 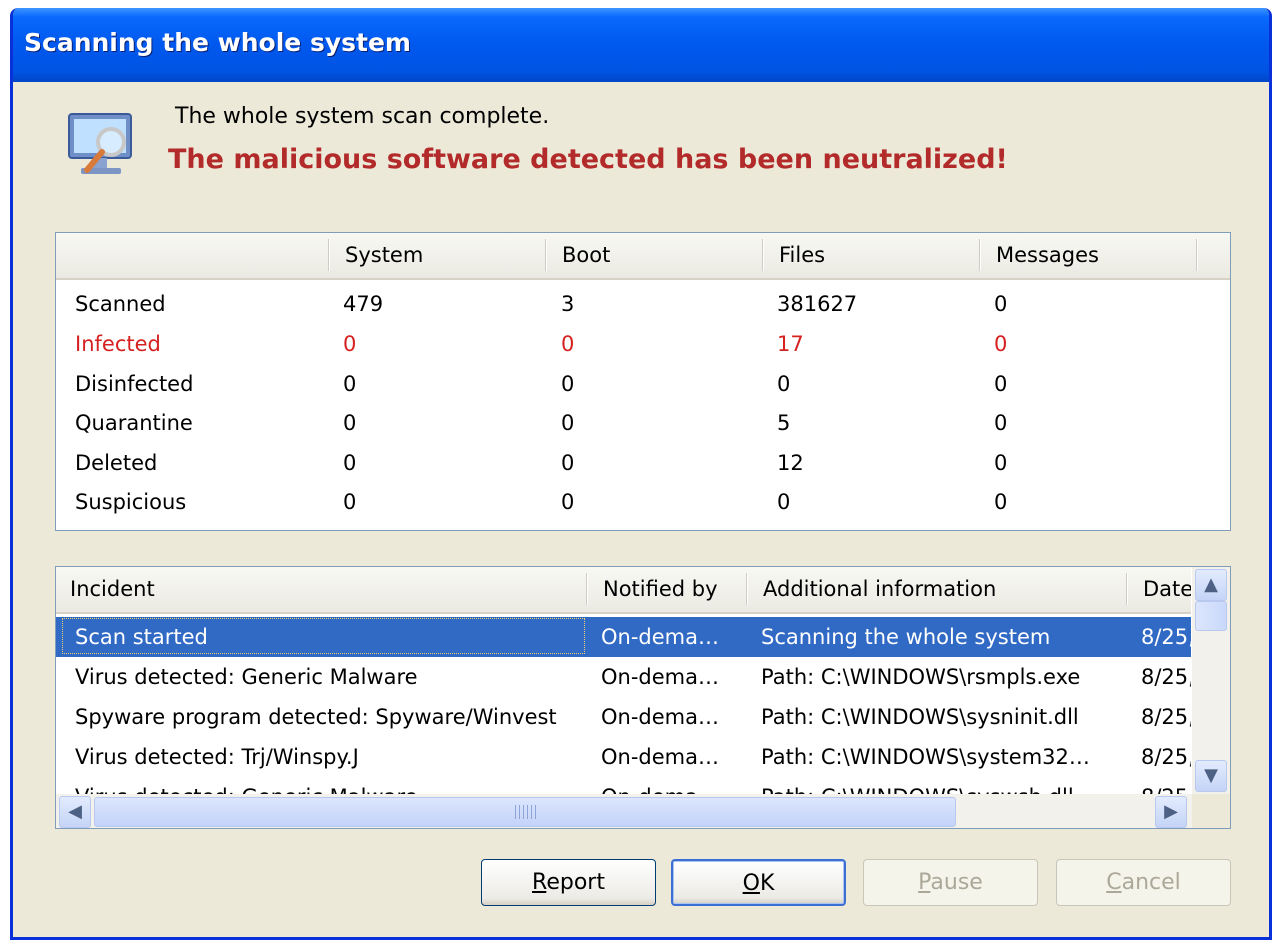 I want to click on stats-row-infected: Infected 0 0 17 0, so click(x=643, y=344).